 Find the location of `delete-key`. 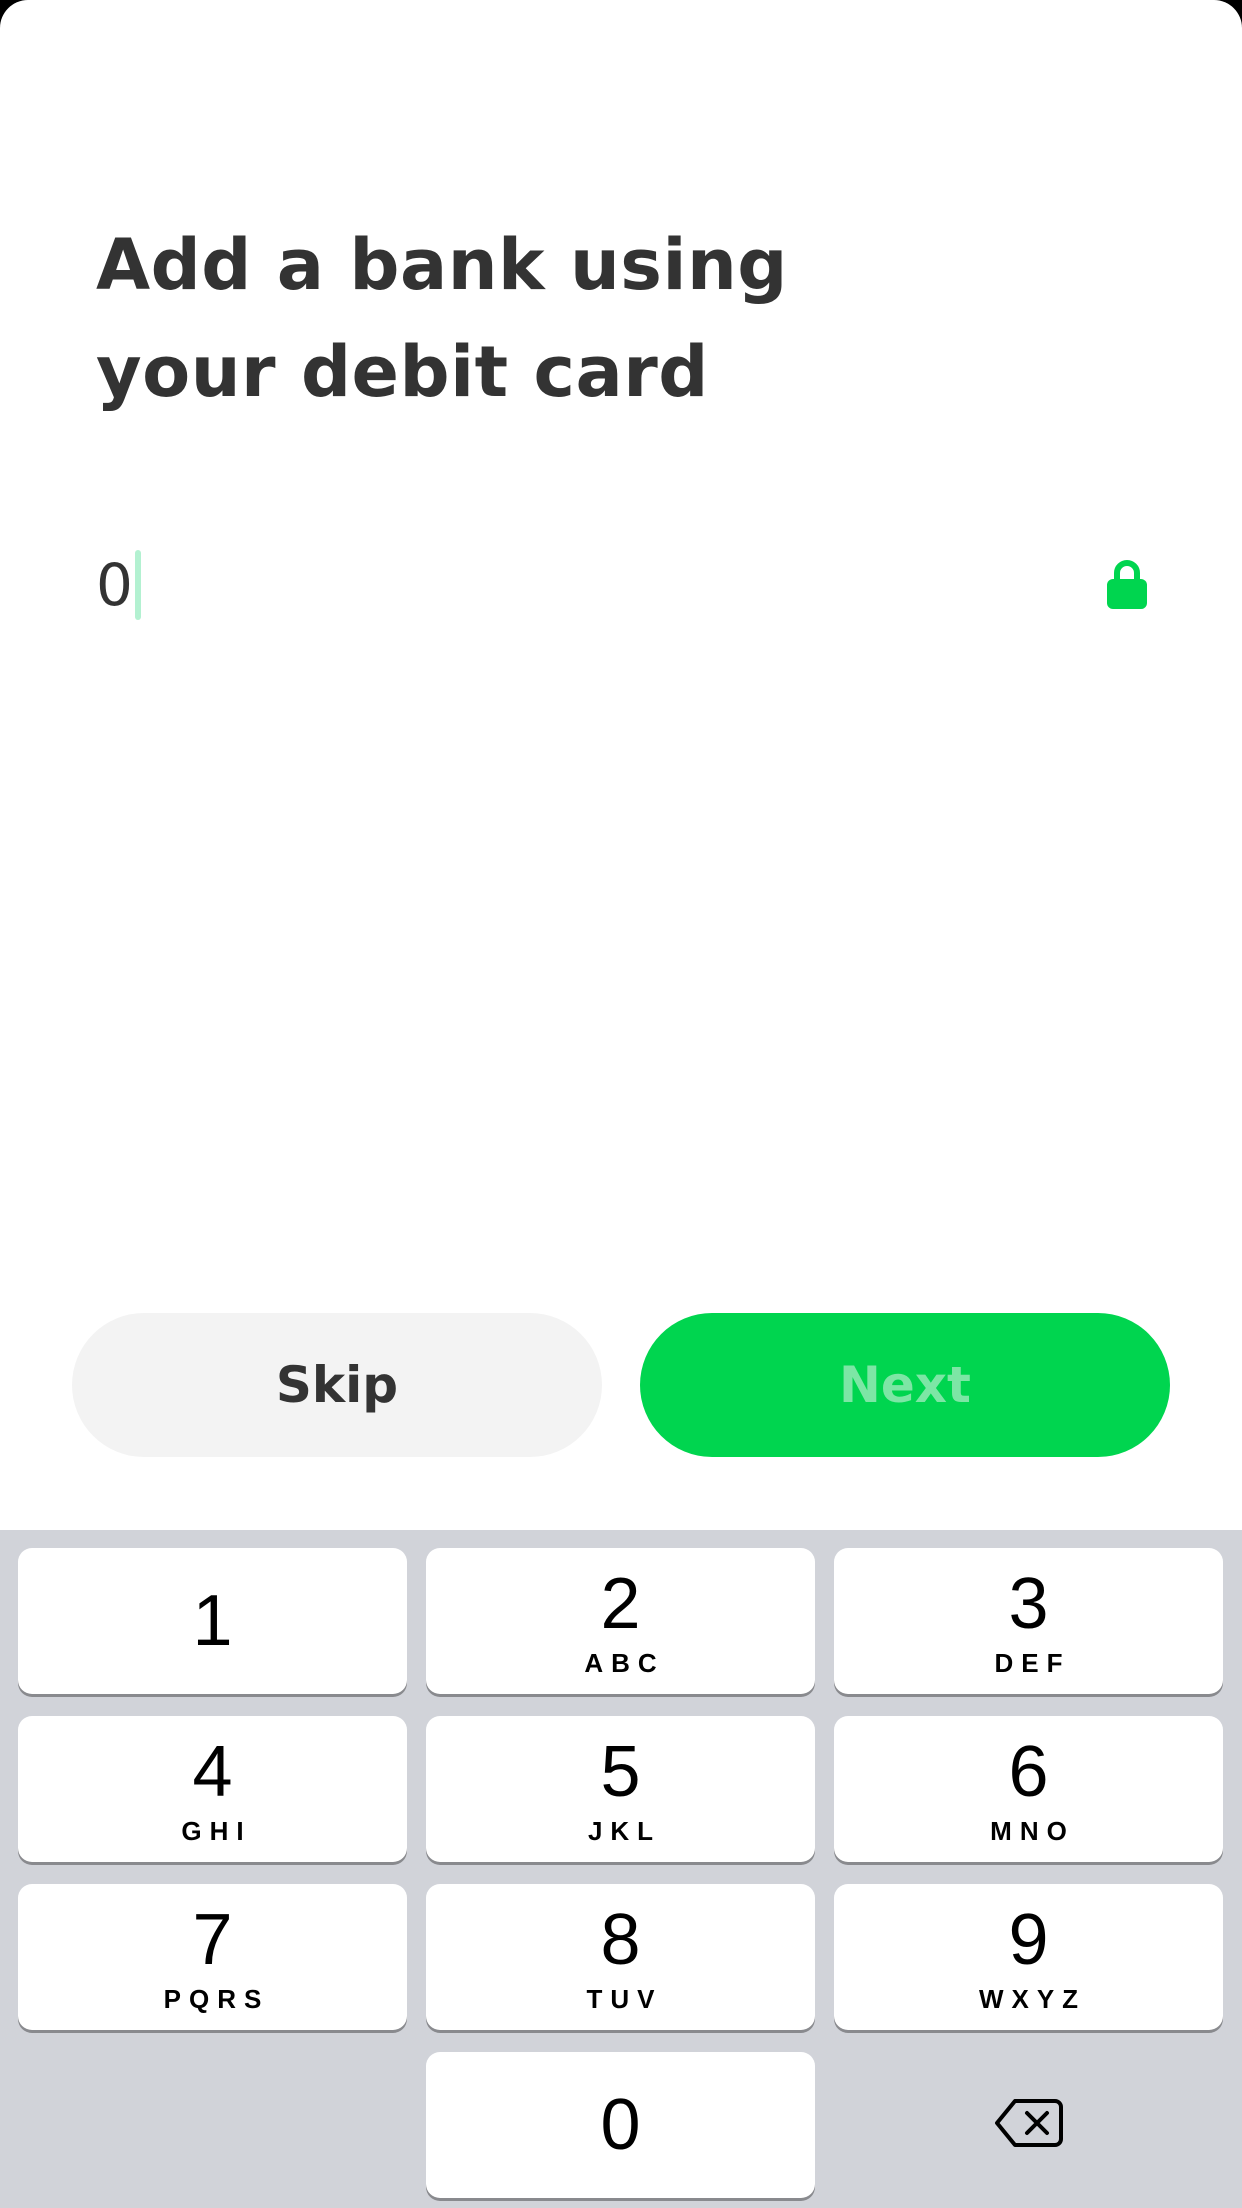

delete-key is located at coordinates (1028, 2125).